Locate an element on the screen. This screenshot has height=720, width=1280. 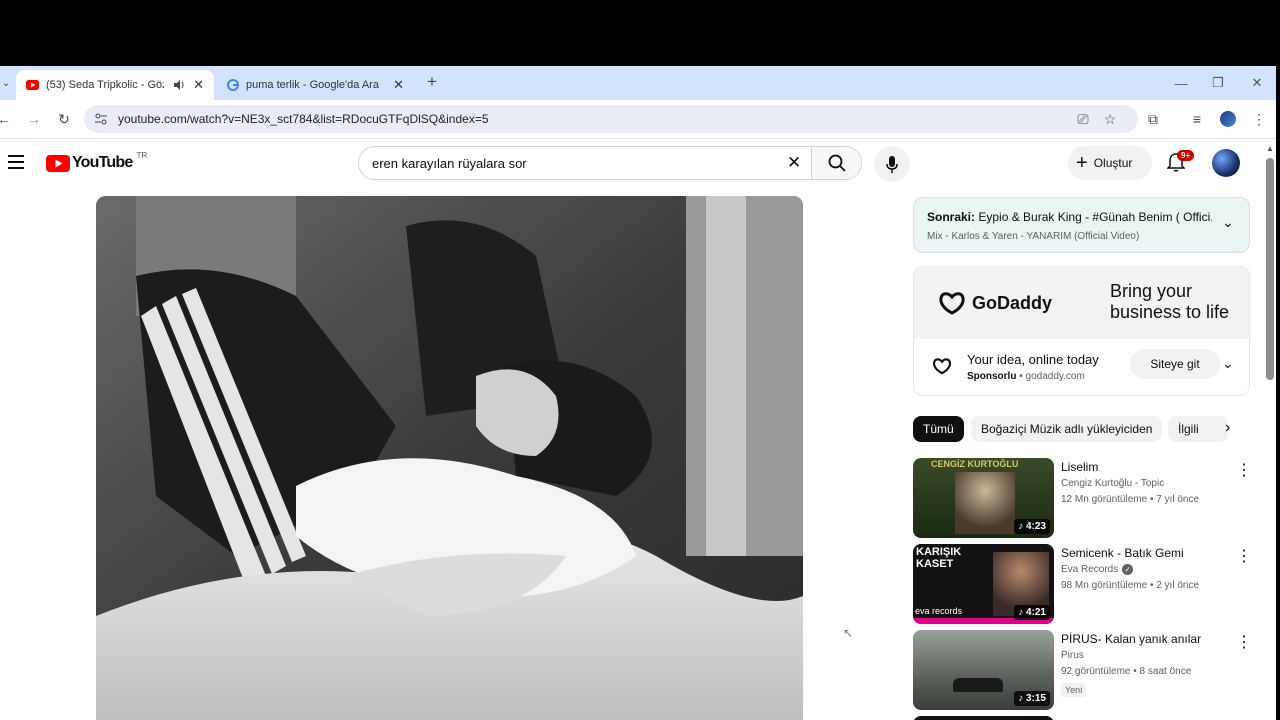
account-avatar is located at coordinates (1226, 163).